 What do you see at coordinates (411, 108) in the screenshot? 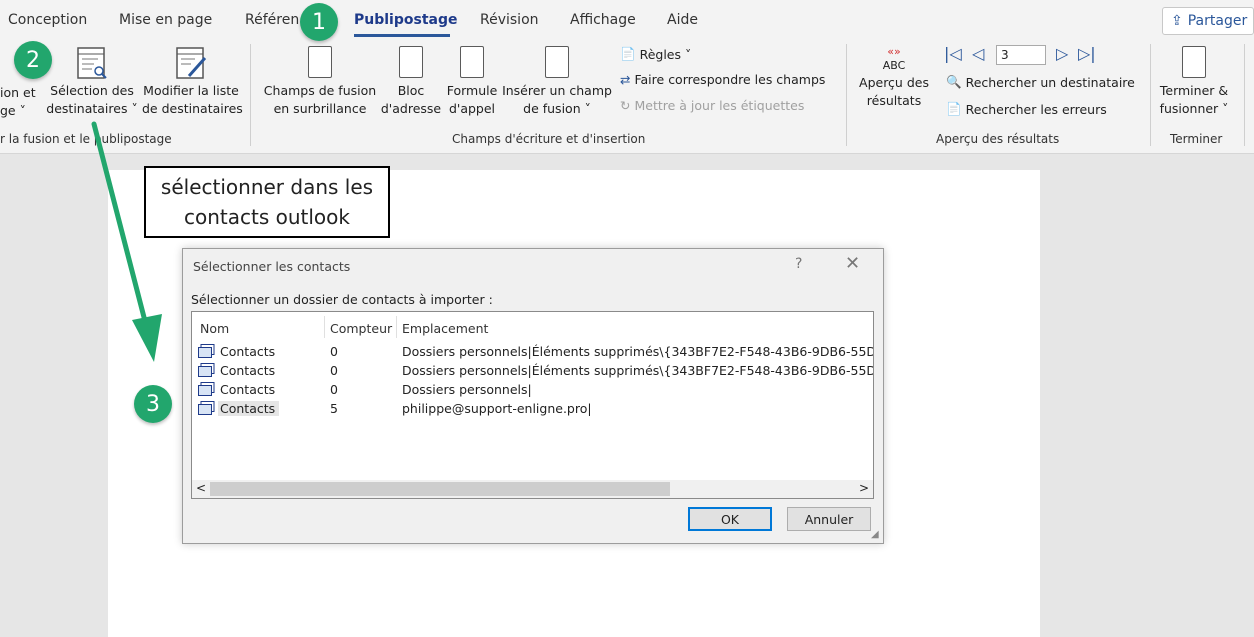
I see `address-block-label-2: d'adresse` at bounding box center [411, 108].